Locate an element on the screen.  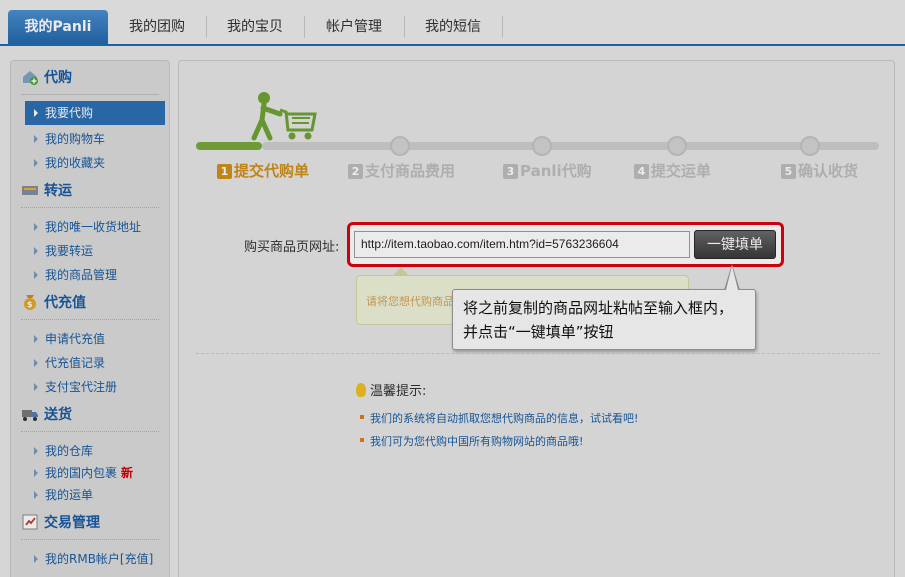
sidebar-item-goods-management: 我的商品管理 is located at coordinates (95, 275).